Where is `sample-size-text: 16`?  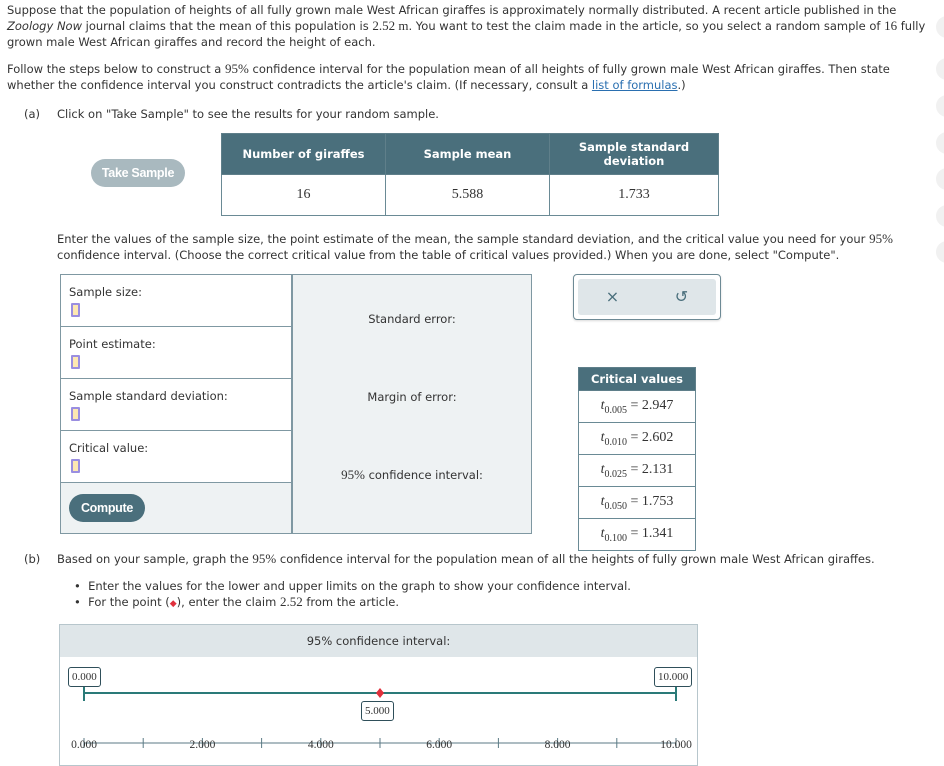
sample-size-text: 16 is located at coordinates (891, 25).